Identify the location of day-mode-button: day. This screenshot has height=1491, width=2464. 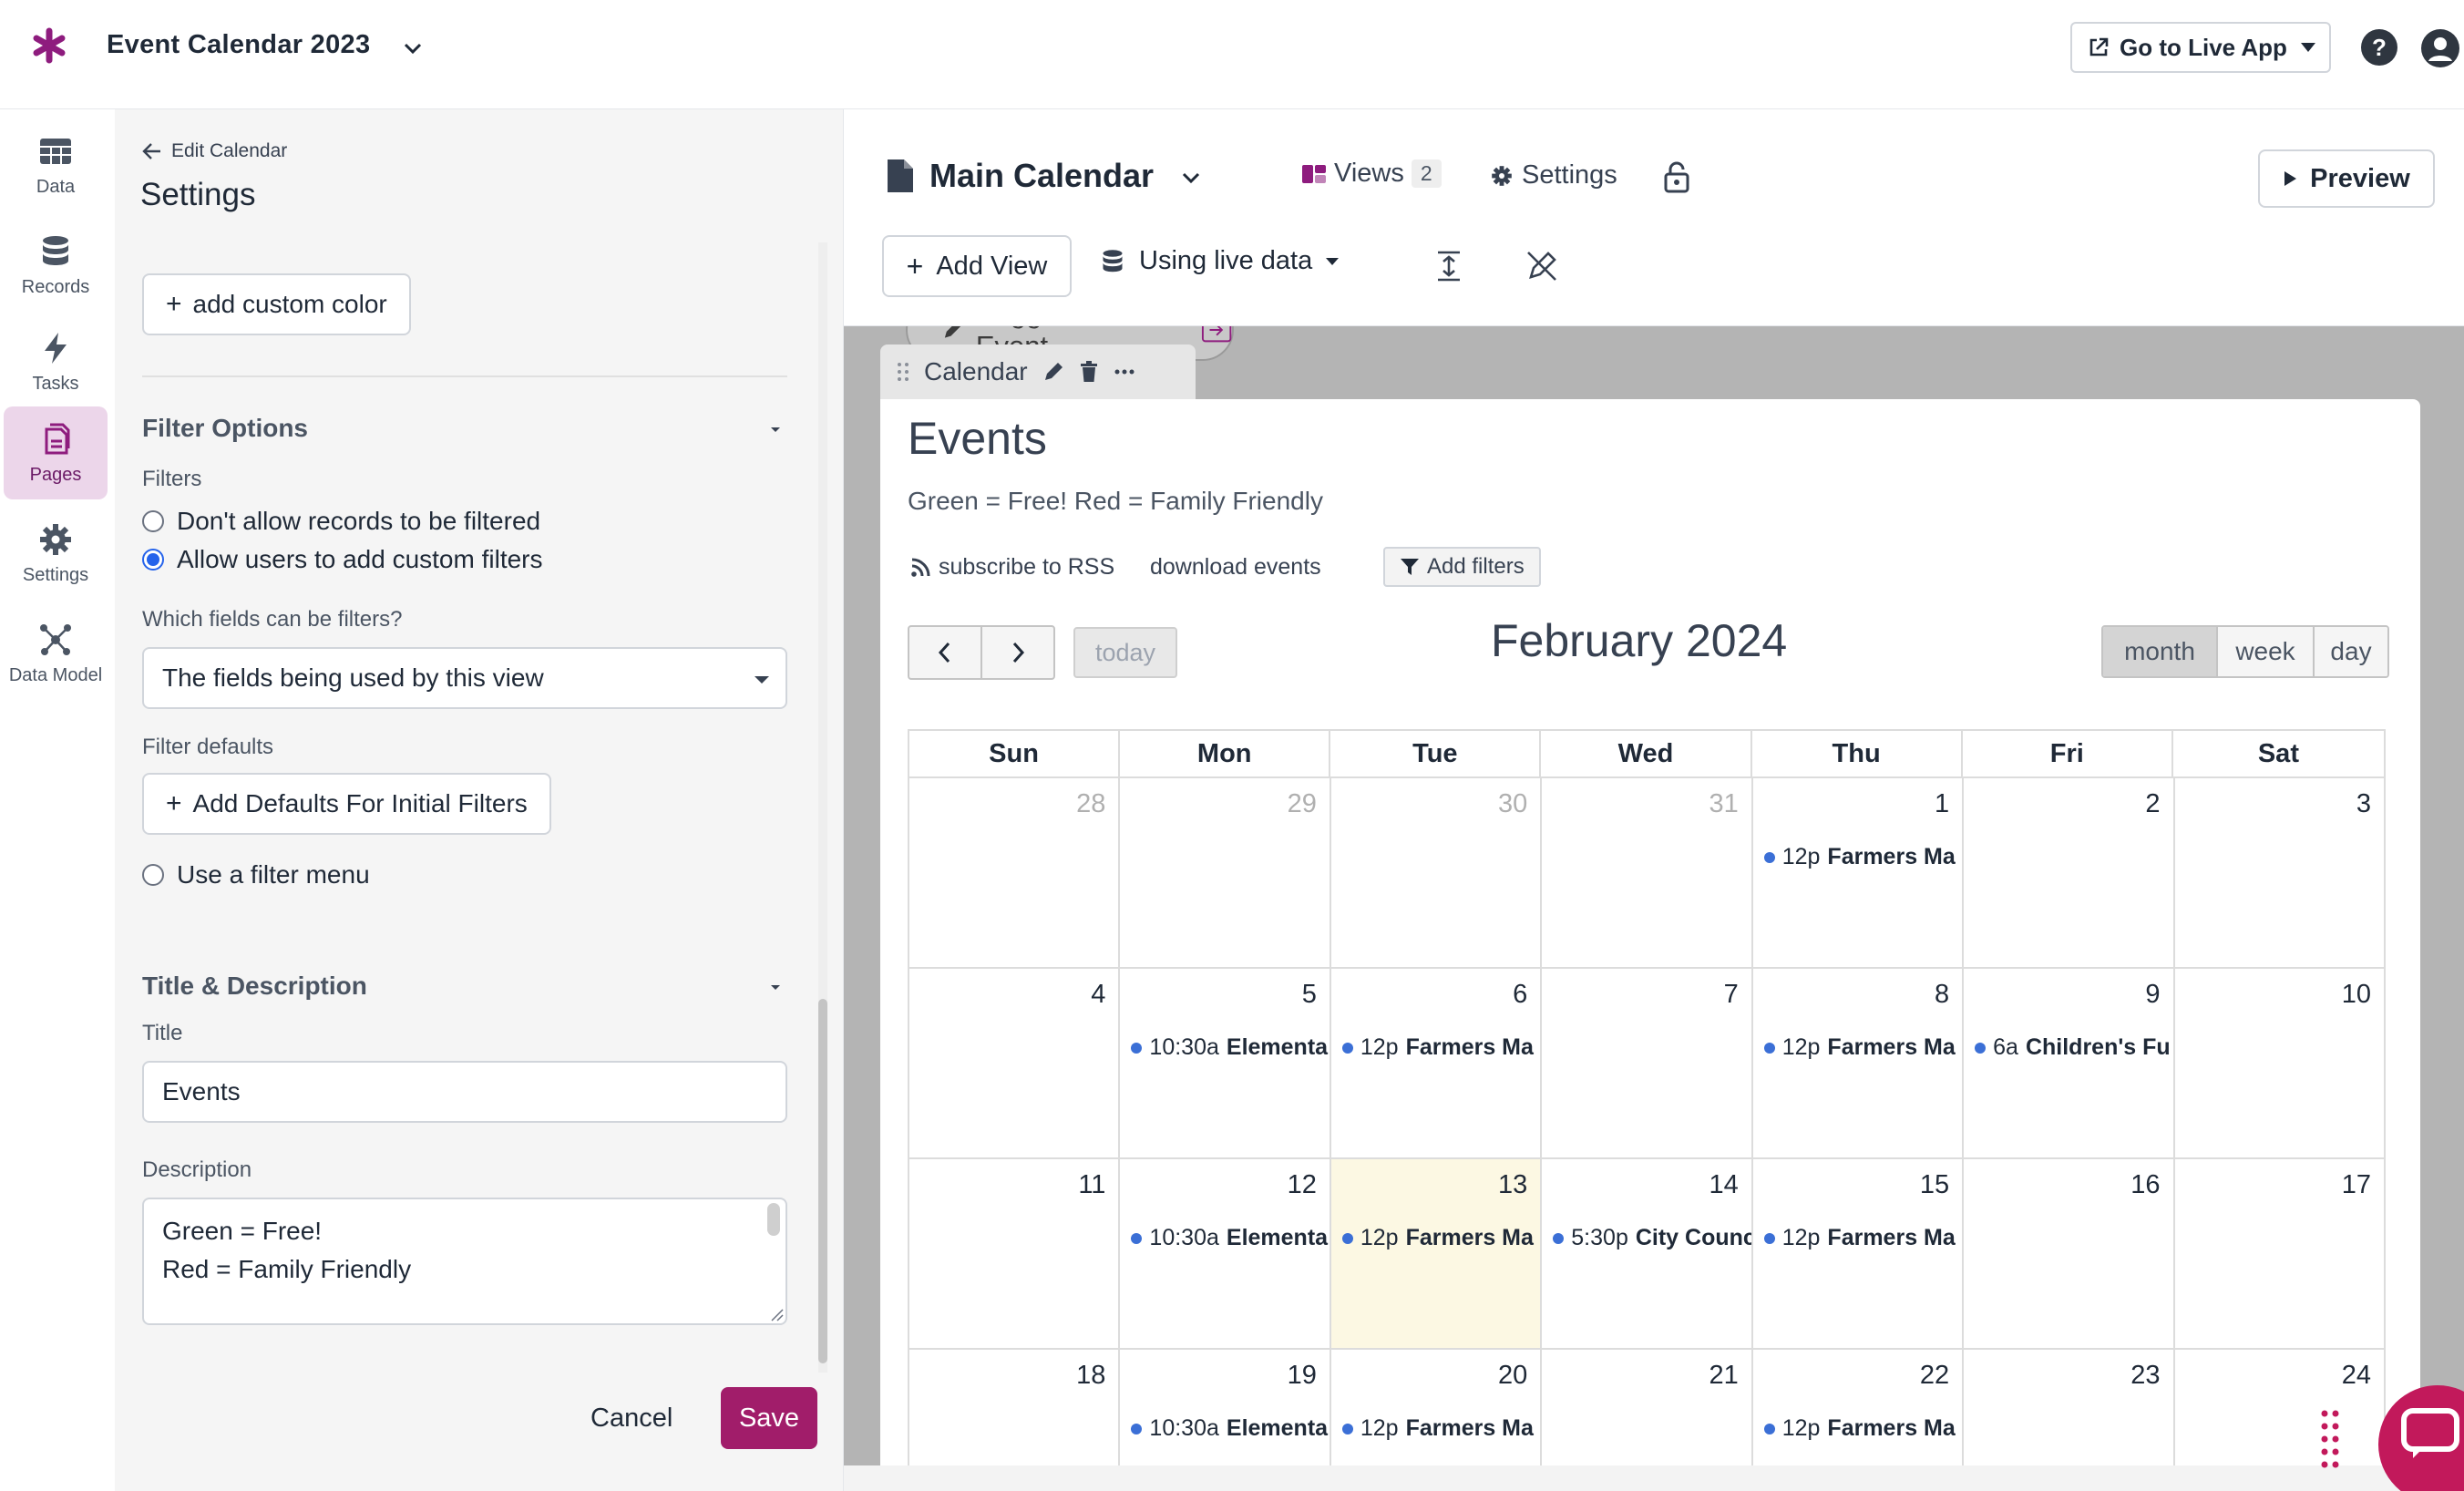
(2351, 651).